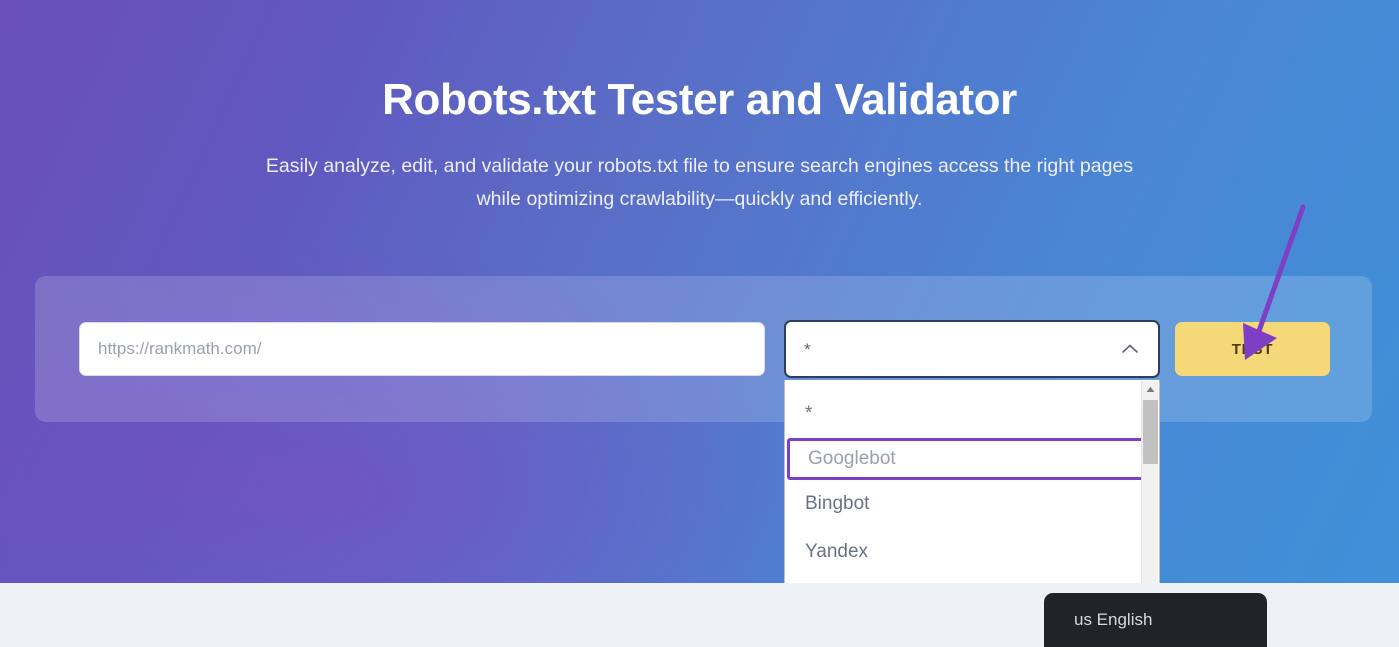  I want to click on url-input, so click(422, 349).